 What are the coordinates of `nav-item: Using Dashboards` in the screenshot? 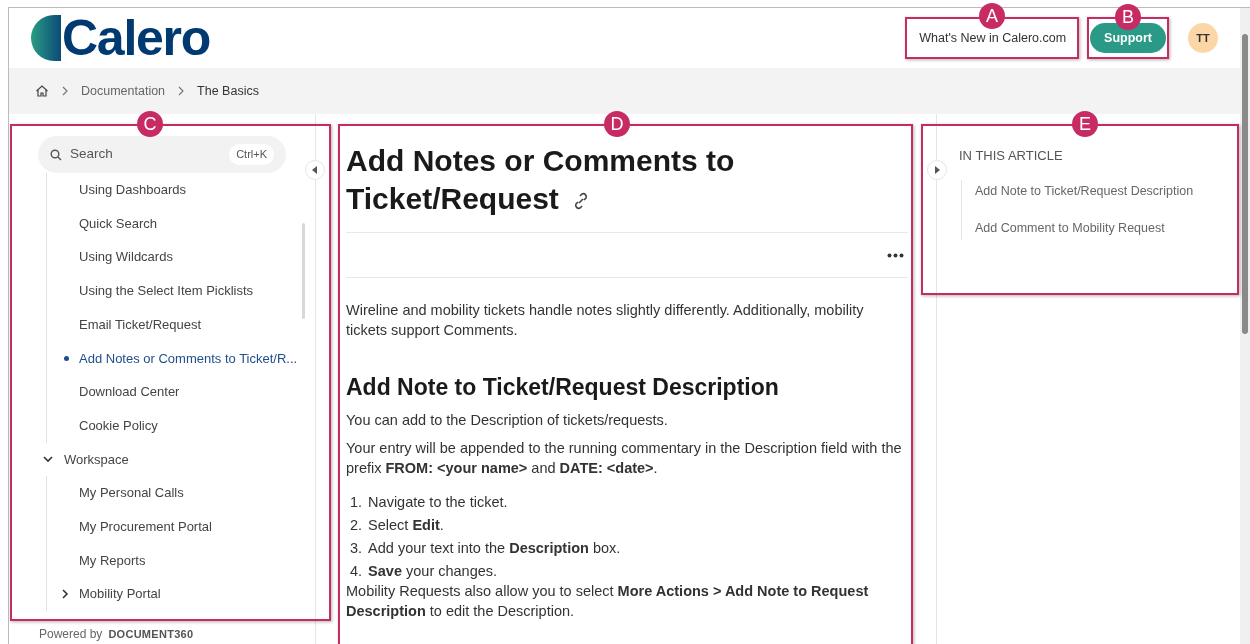 It's located at (132, 190).